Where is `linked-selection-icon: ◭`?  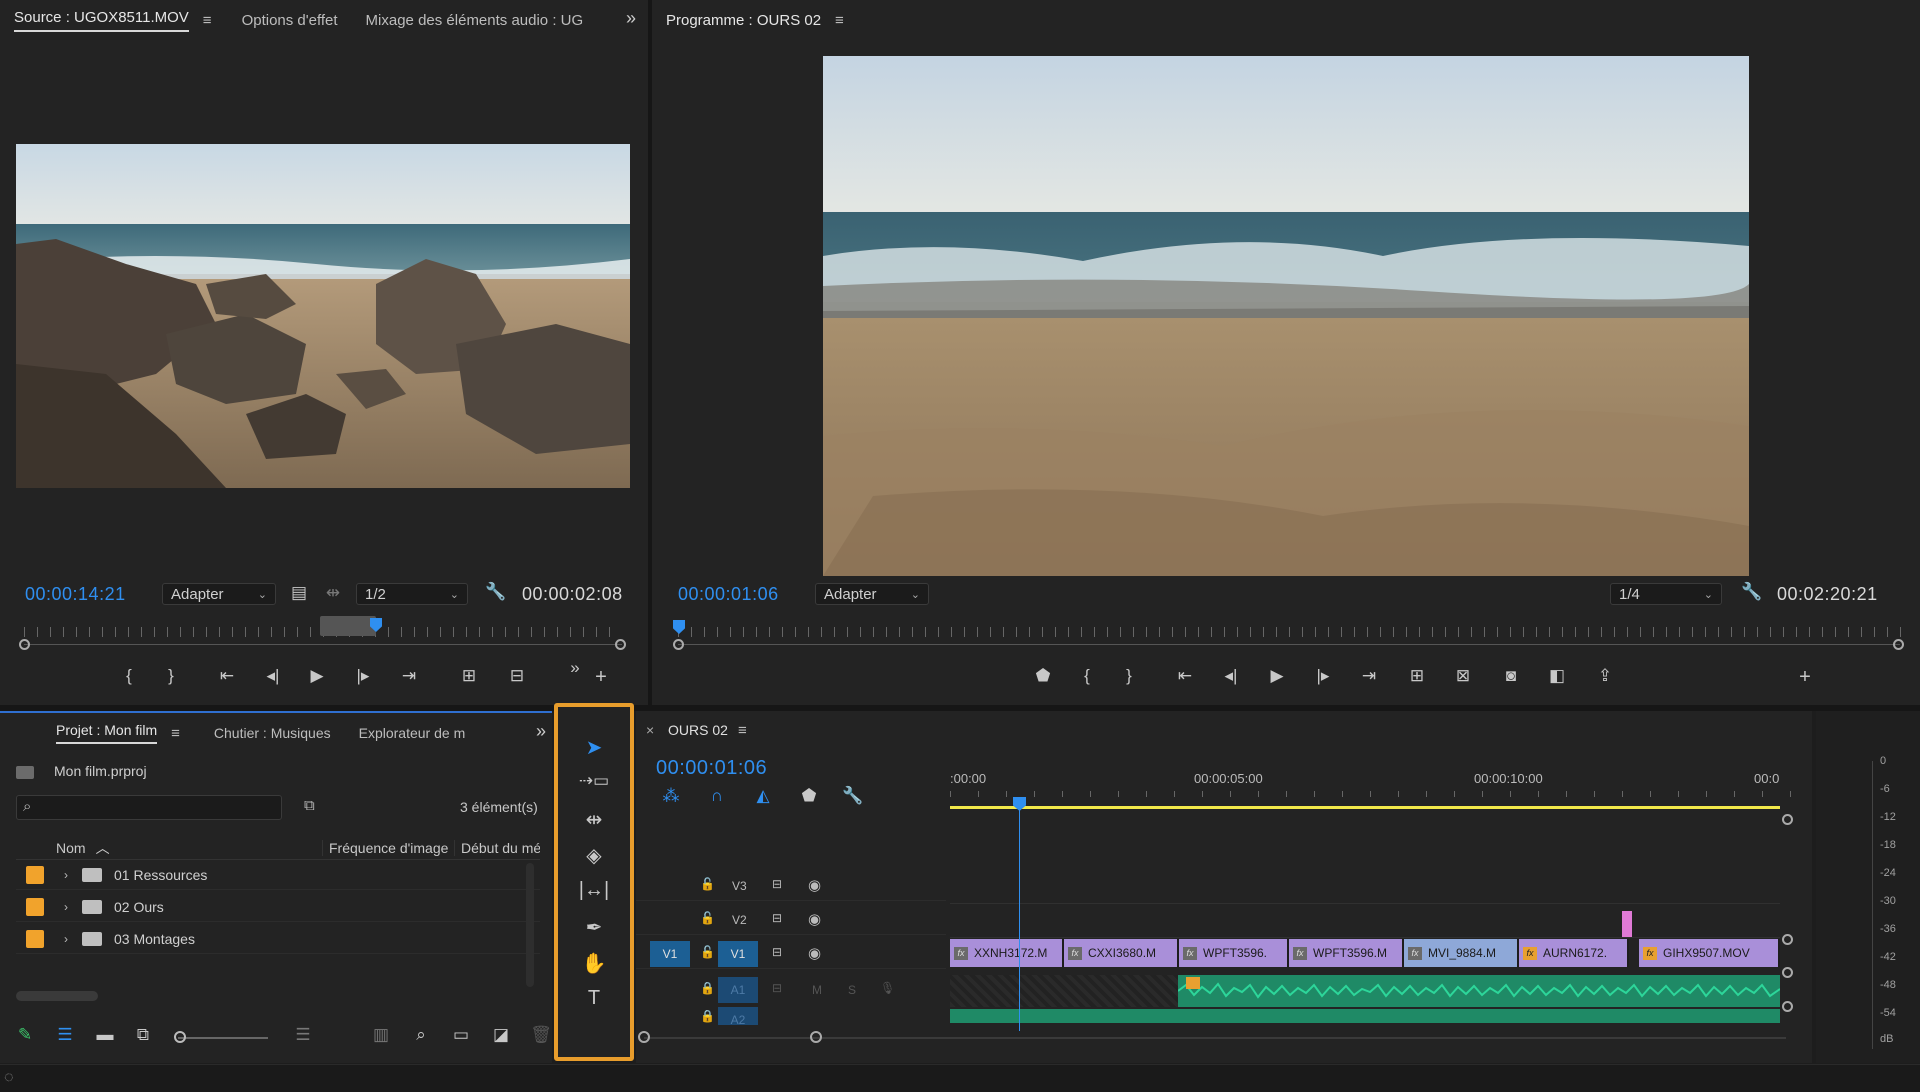 linked-selection-icon: ◭ is located at coordinates (763, 796).